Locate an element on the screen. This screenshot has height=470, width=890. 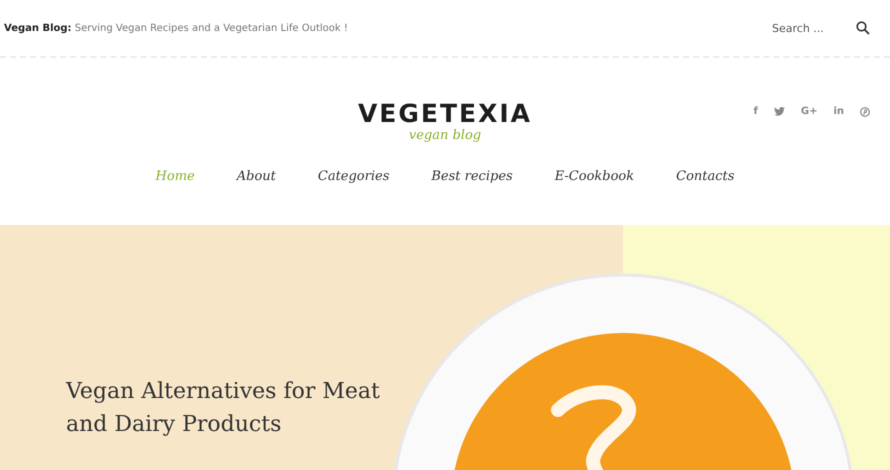
social-icon: in is located at coordinates (838, 111).